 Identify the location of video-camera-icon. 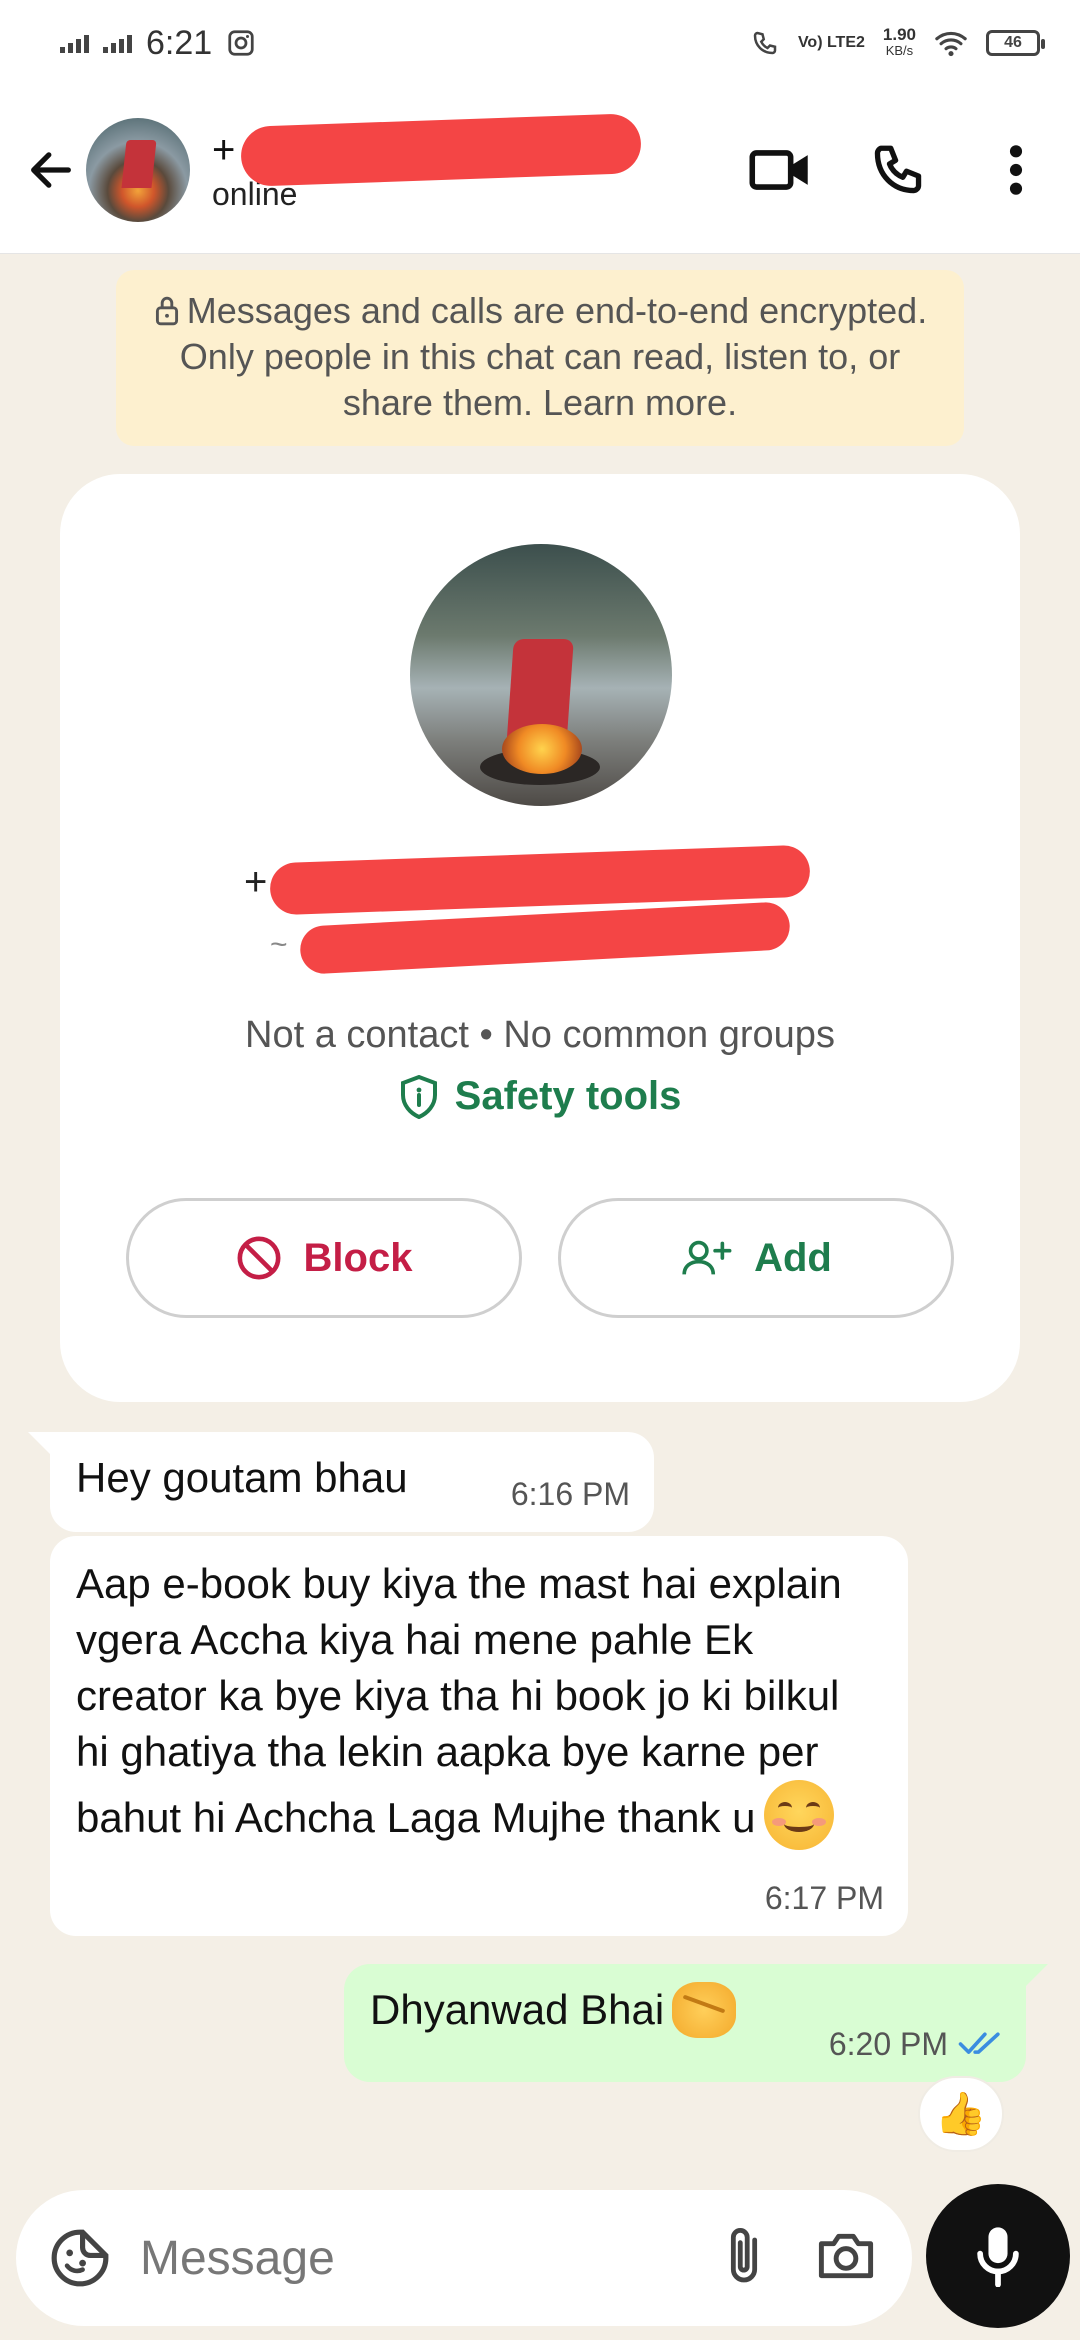
(778, 169).